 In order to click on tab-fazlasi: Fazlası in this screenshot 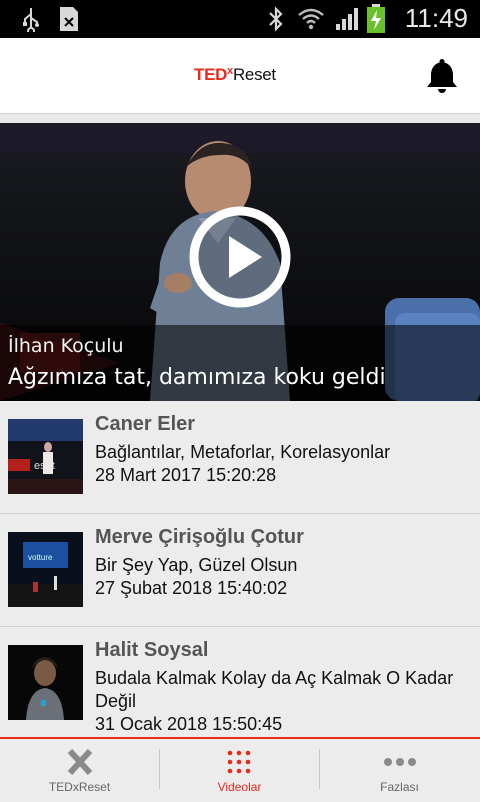, I will do `click(399, 770)`.